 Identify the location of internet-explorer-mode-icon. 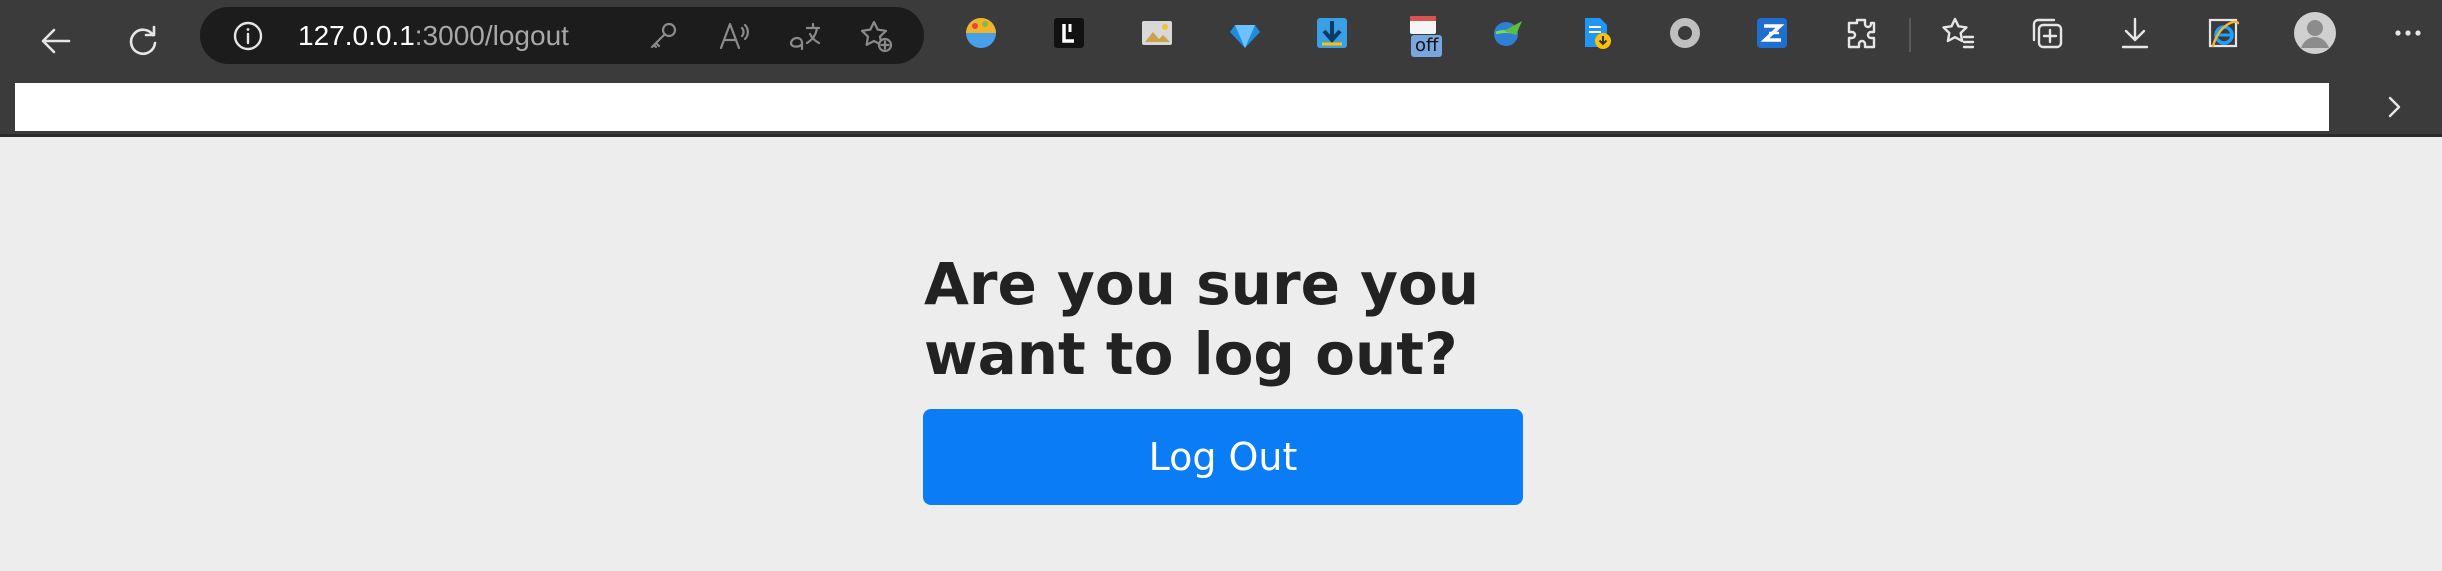
(2223, 33).